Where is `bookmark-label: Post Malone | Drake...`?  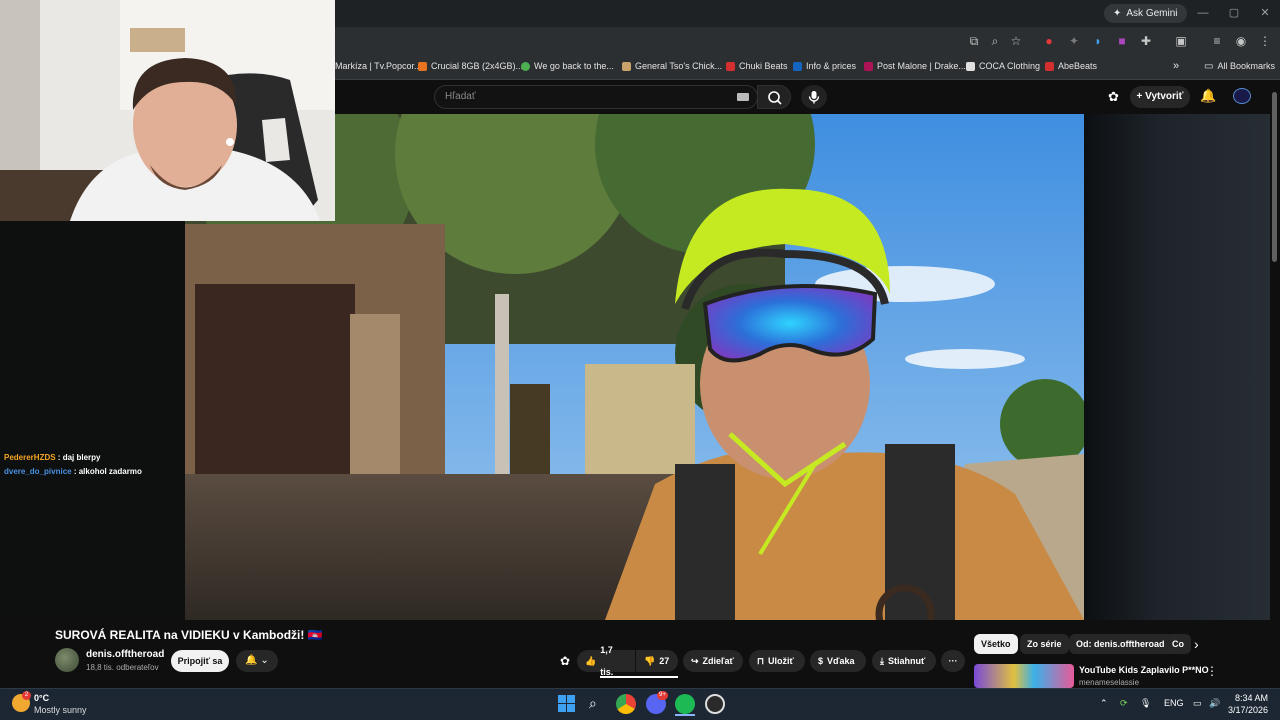 bookmark-label: Post Malone | Drake... is located at coordinates (921, 66).